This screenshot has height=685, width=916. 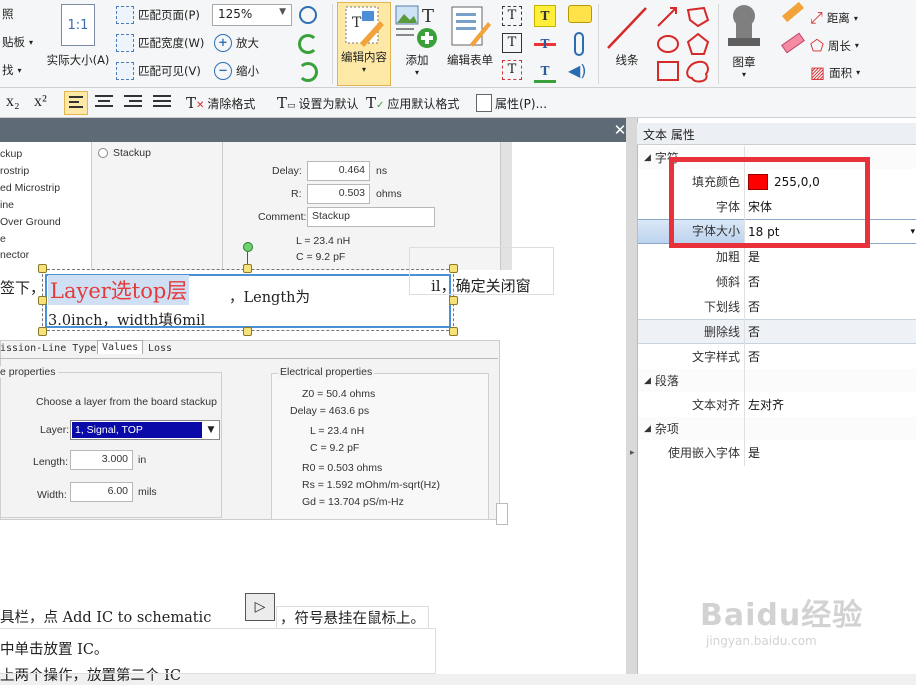 I want to click on fit-visible-button: 匹配可见(V), so click(x=158, y=71).